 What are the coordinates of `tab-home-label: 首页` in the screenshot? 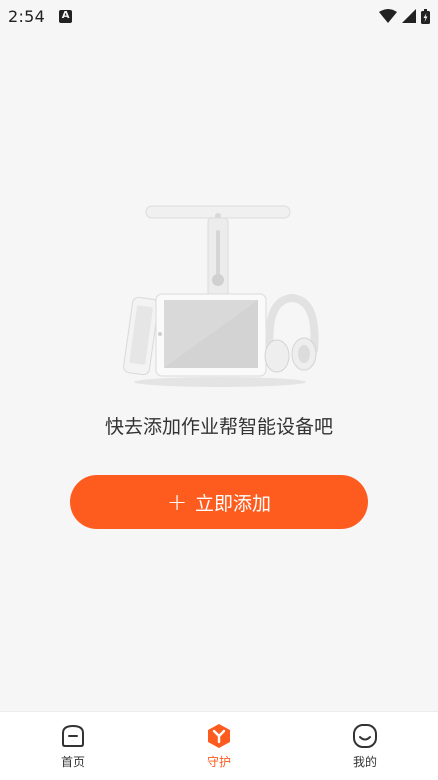 It's located at (72, 761).